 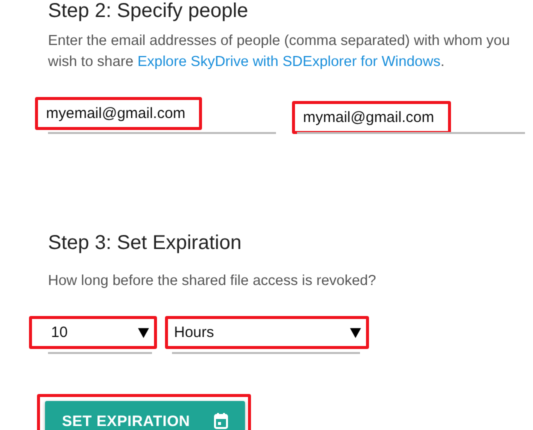 I want to click on description-text: Enter the email addresses of people (comma separated) with whom you wish to share Explore SkyDrive with SDExplorer for Windows., so click(x=279, y=52).